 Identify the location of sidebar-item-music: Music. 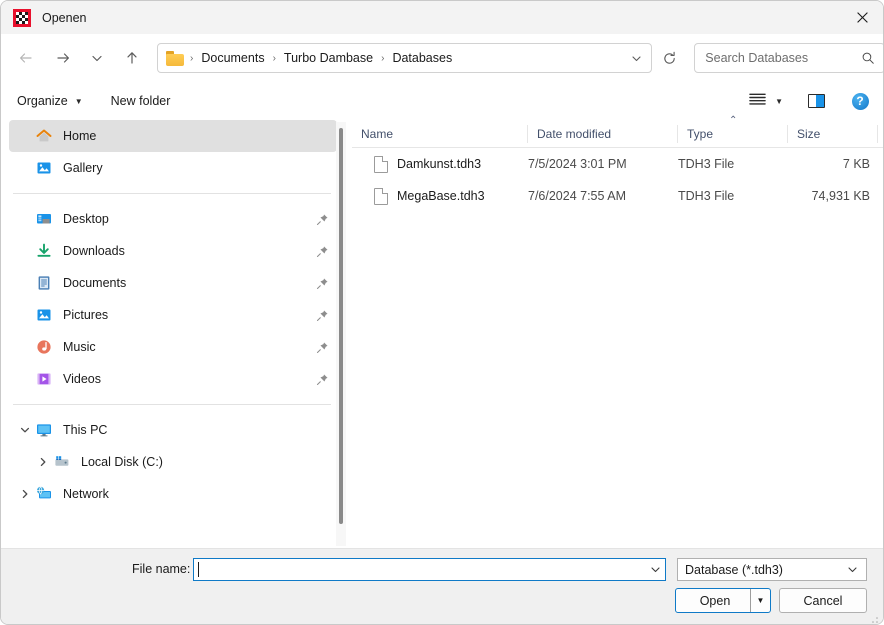
(173, 347).